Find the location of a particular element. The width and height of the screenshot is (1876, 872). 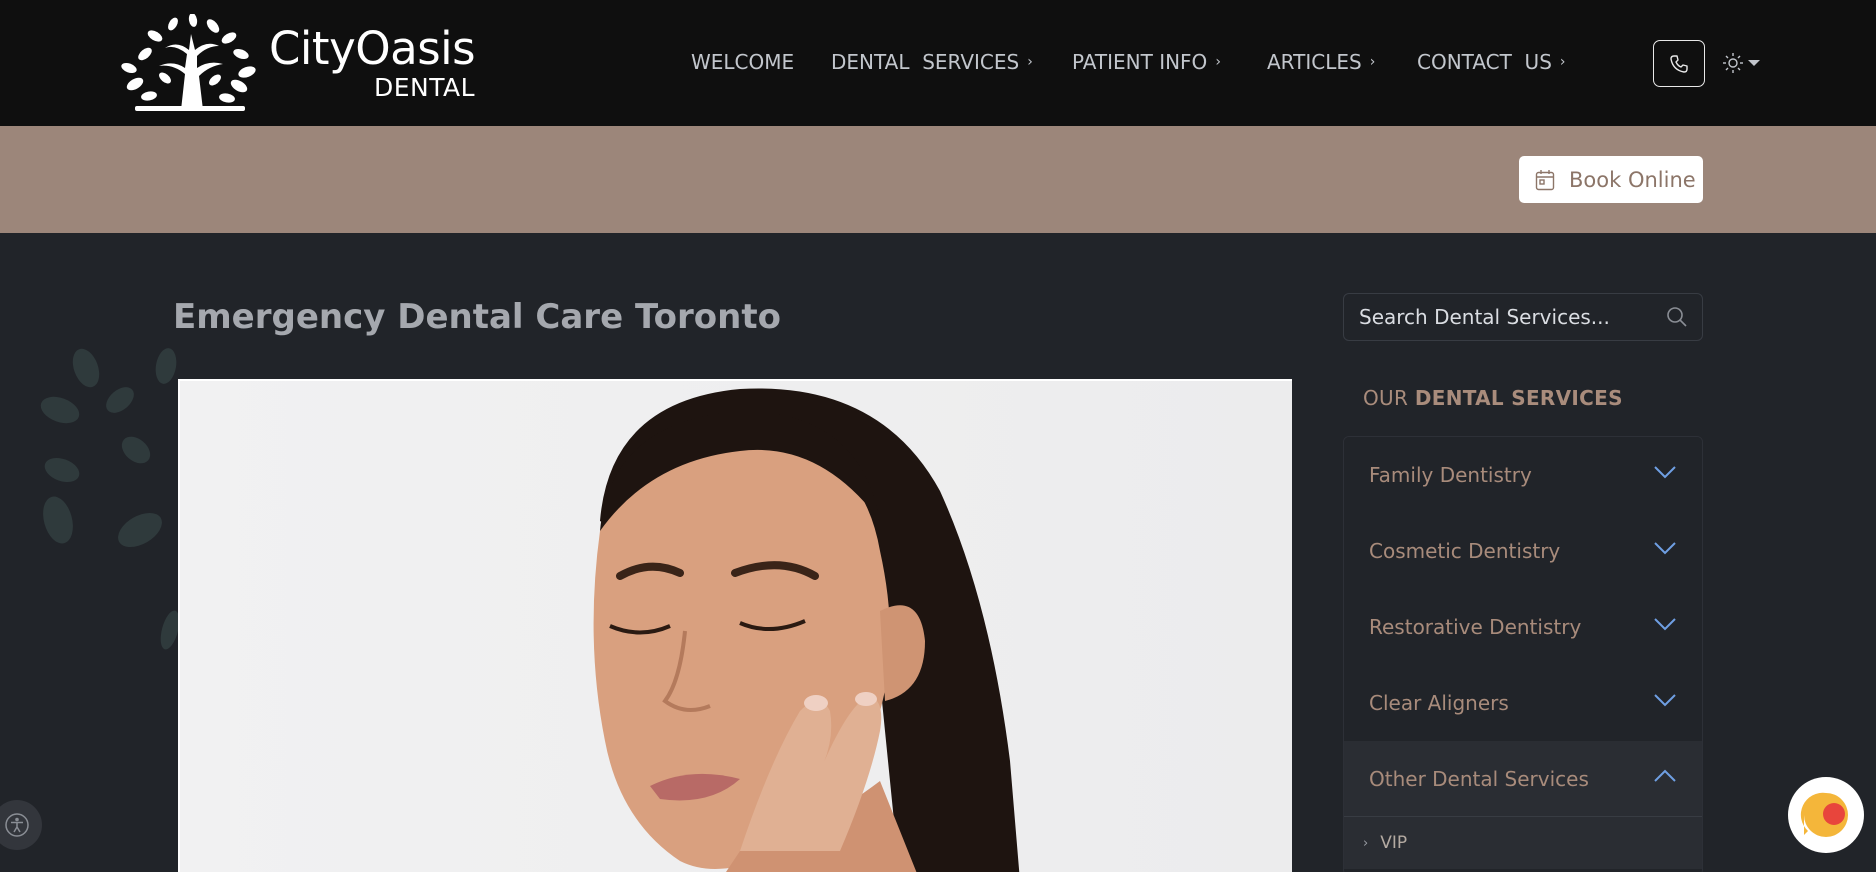

phone-button is located at coordinates (1679, 63).